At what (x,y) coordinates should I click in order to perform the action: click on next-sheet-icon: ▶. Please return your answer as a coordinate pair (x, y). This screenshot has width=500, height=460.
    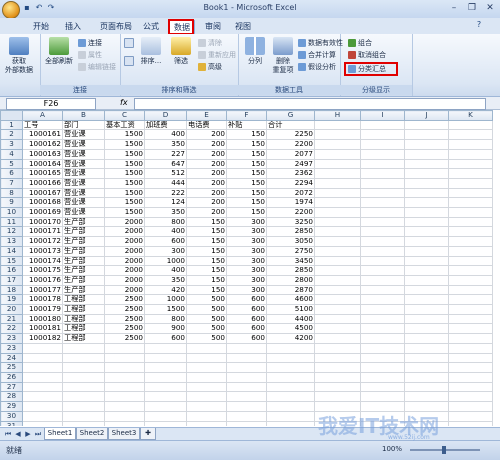
    Looking at the image, I should click on (28, 434).